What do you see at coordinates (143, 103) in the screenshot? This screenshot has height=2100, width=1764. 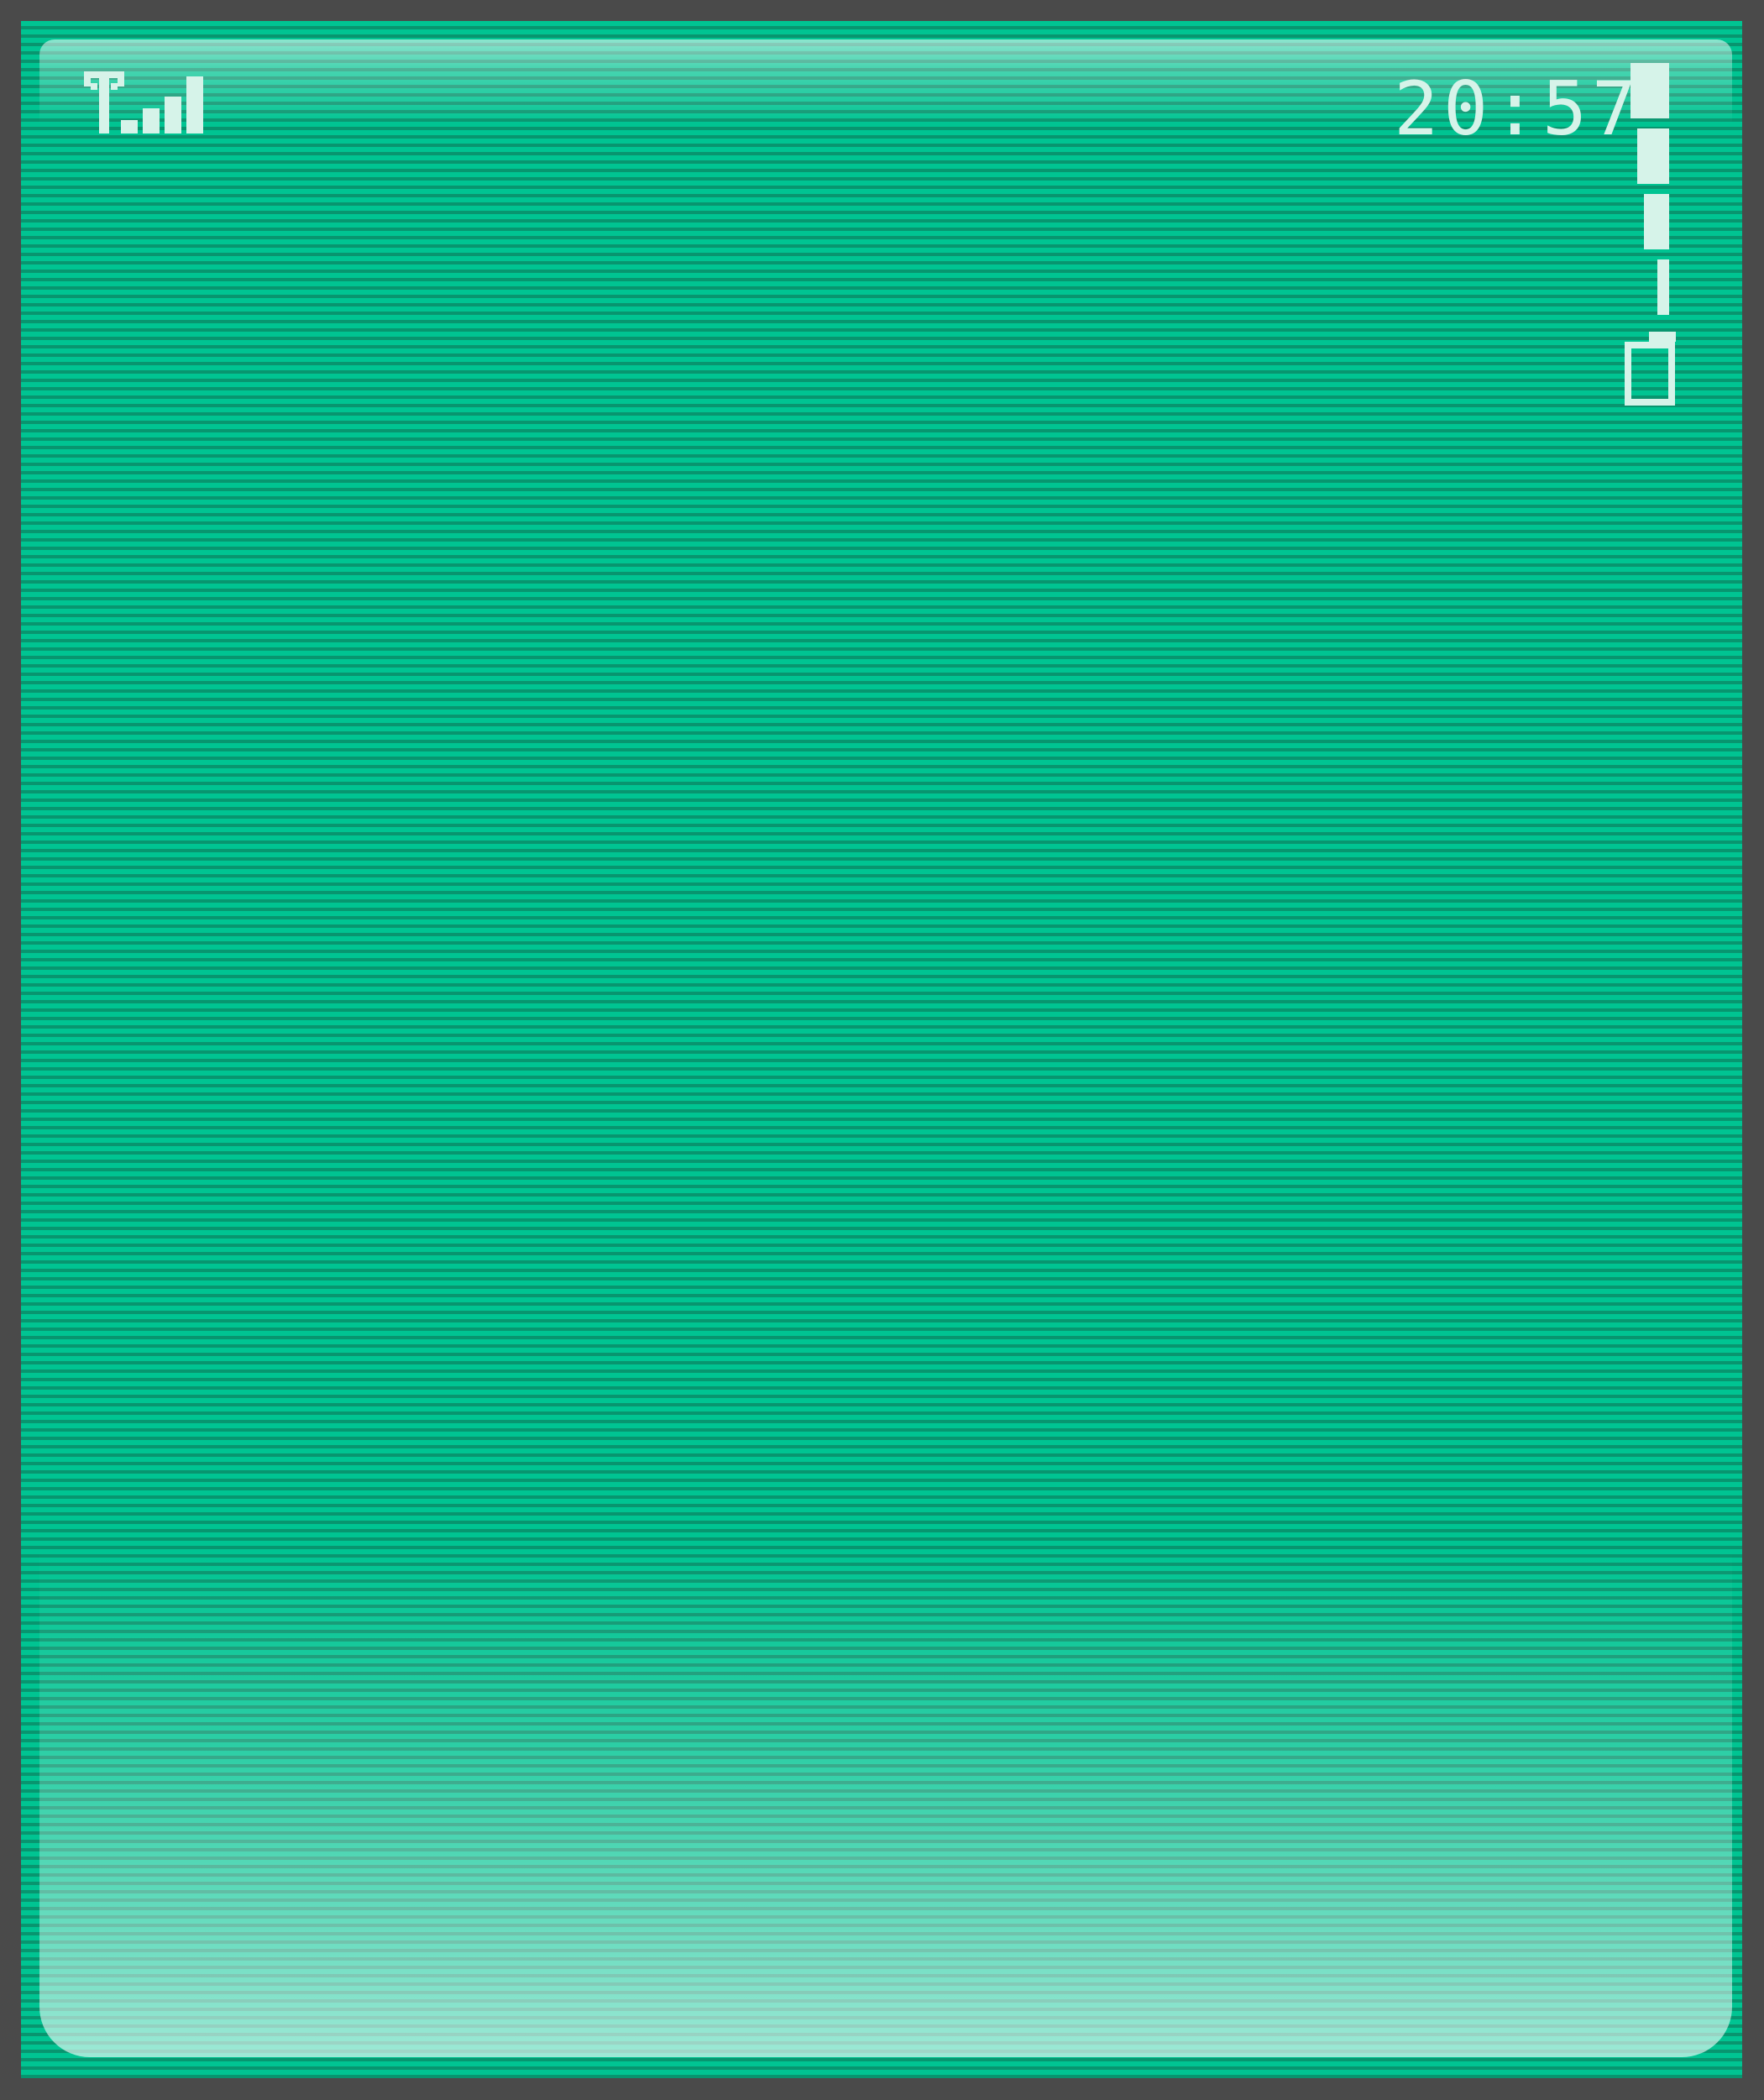 I see `antenna-signal-icon` at bounding box center [143, 103].